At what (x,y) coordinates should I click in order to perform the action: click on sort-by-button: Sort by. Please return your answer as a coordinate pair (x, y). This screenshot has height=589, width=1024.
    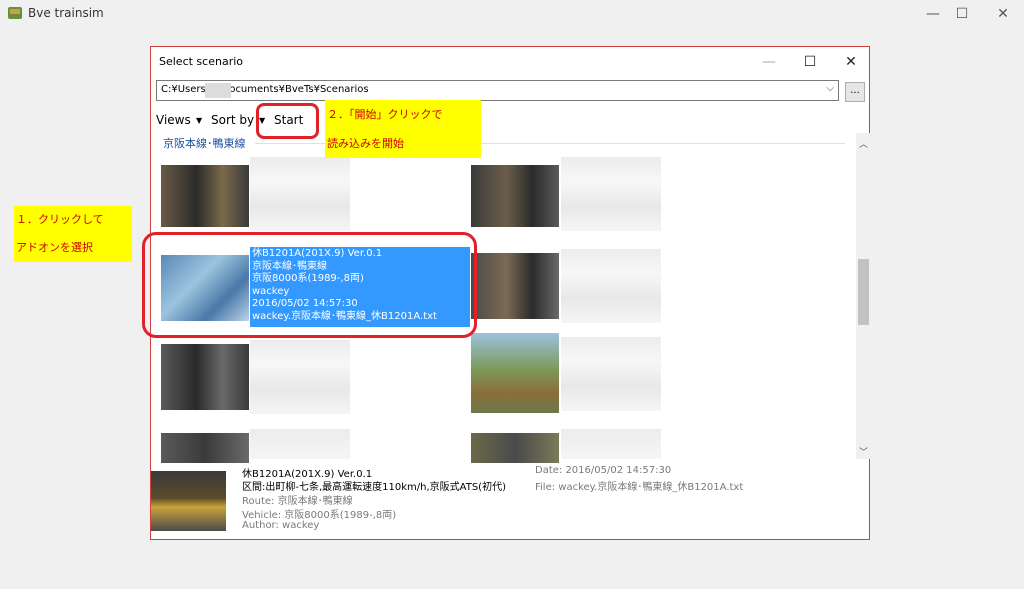
    Looking at the image, I should click on (232, 120).